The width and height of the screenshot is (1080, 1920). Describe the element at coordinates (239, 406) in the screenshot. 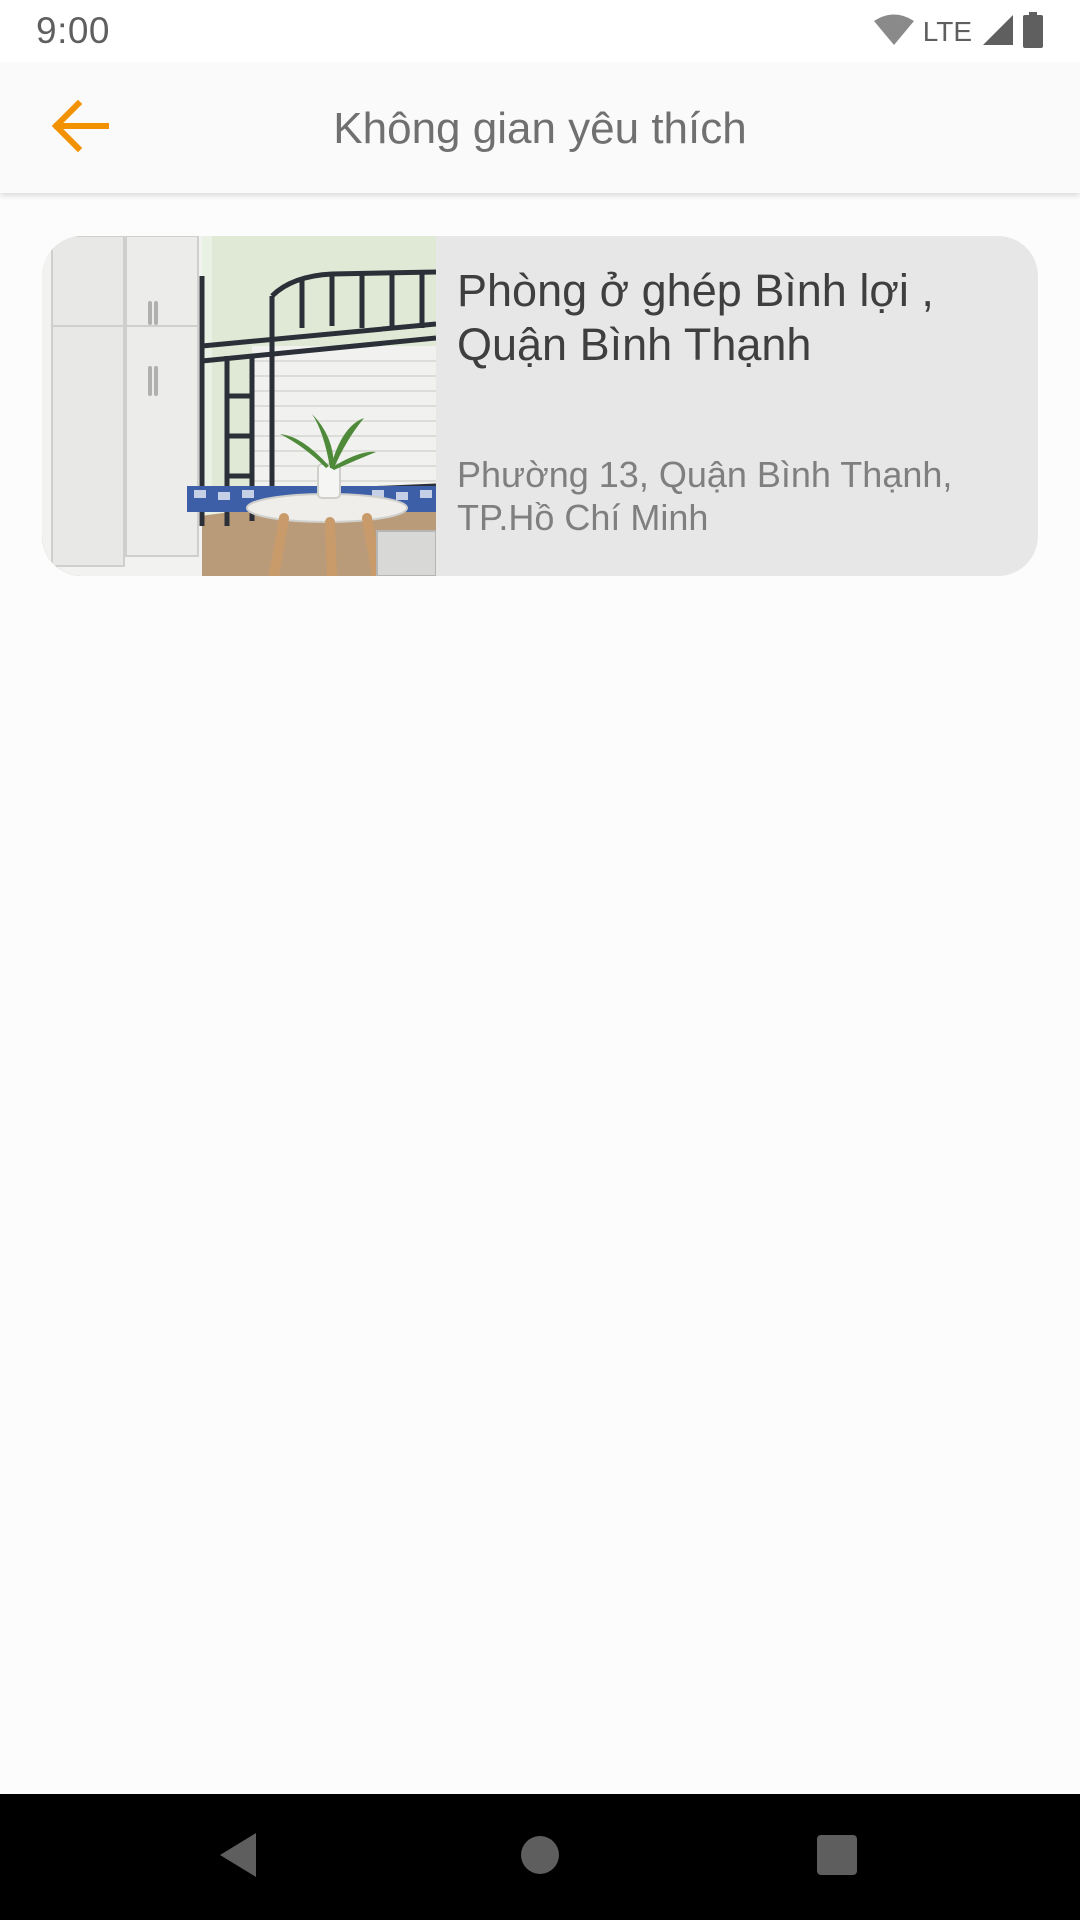

I see `room-photo` at that location.